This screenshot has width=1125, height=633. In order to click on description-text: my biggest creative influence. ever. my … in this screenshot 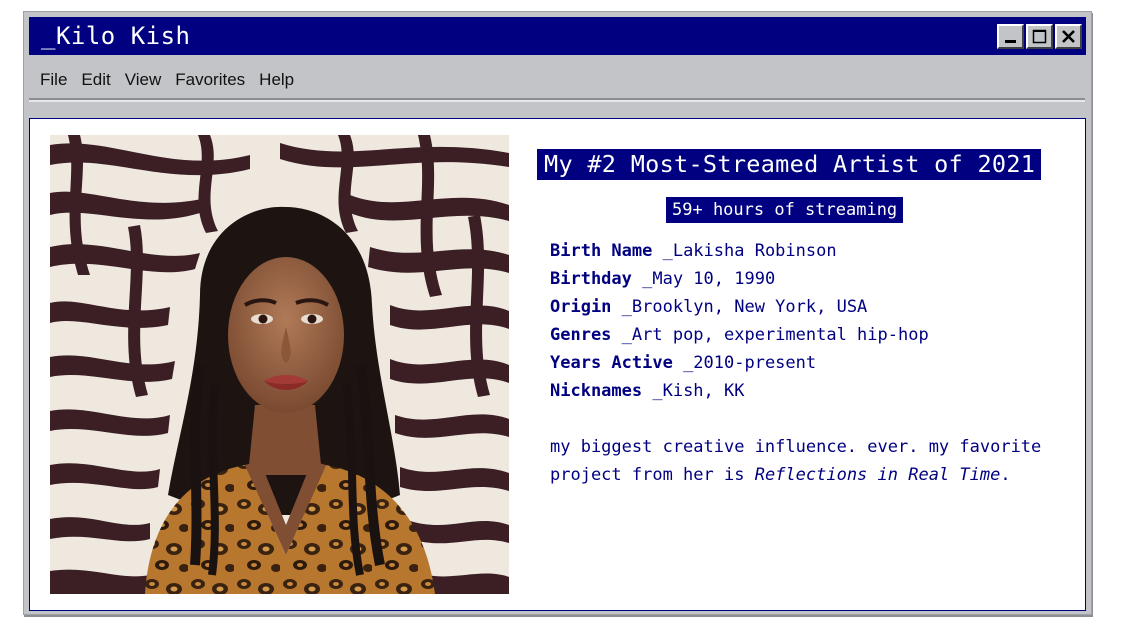, I will do `click(800, 461)`.